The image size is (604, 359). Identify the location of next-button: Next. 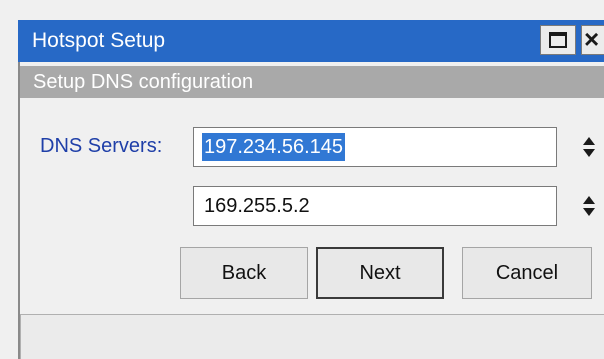
(380, 273).